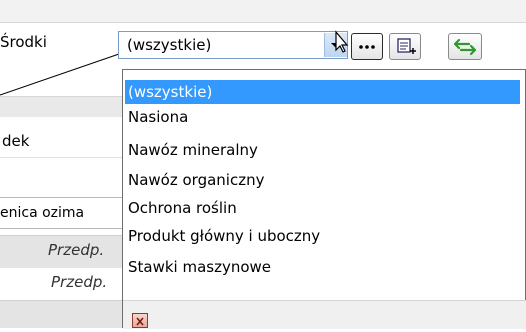 Image resolution: width=526 pixels, height=332 pixels. I want to click on crop-field-value: enica ozima, so click(42, 213).